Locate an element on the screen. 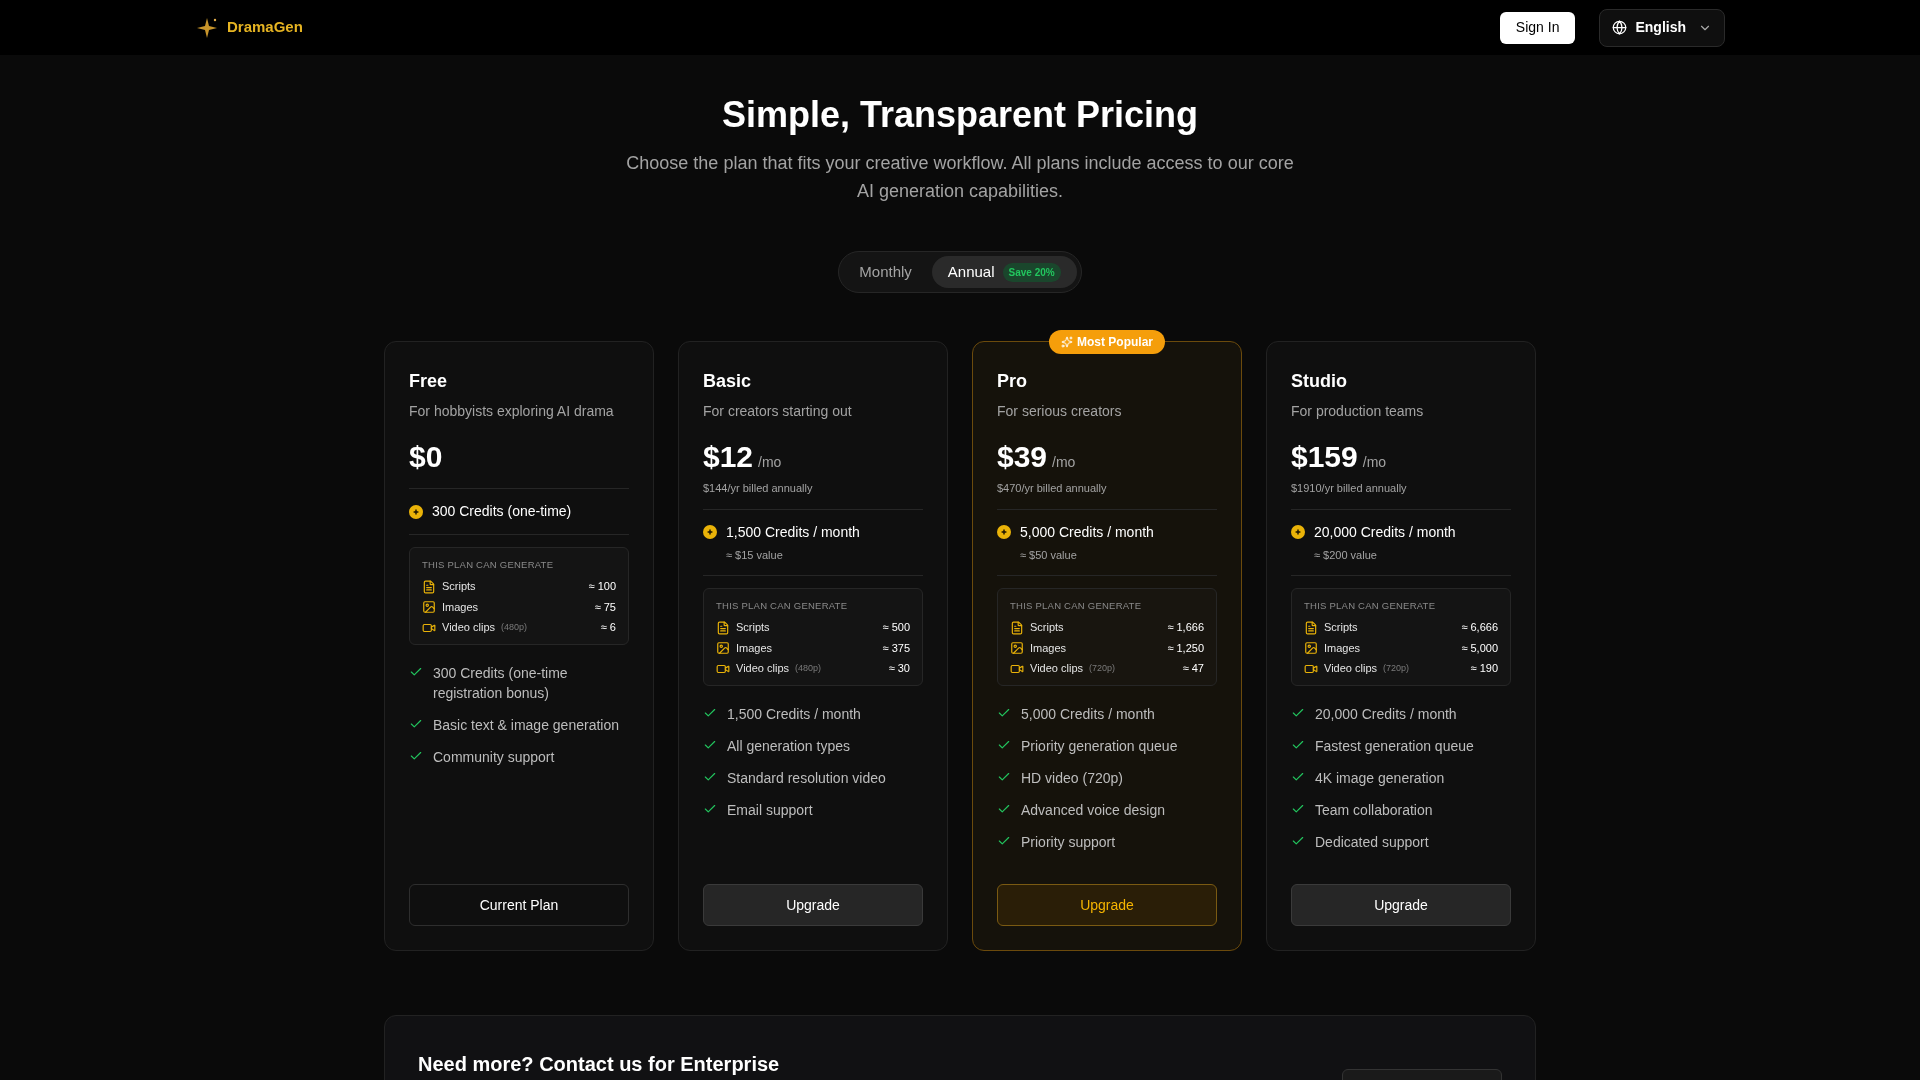 Image resolution: width=1920 pixels, height=1080 pixels. plan-tagline: For serious creators is located at coordinates (1059, 411).